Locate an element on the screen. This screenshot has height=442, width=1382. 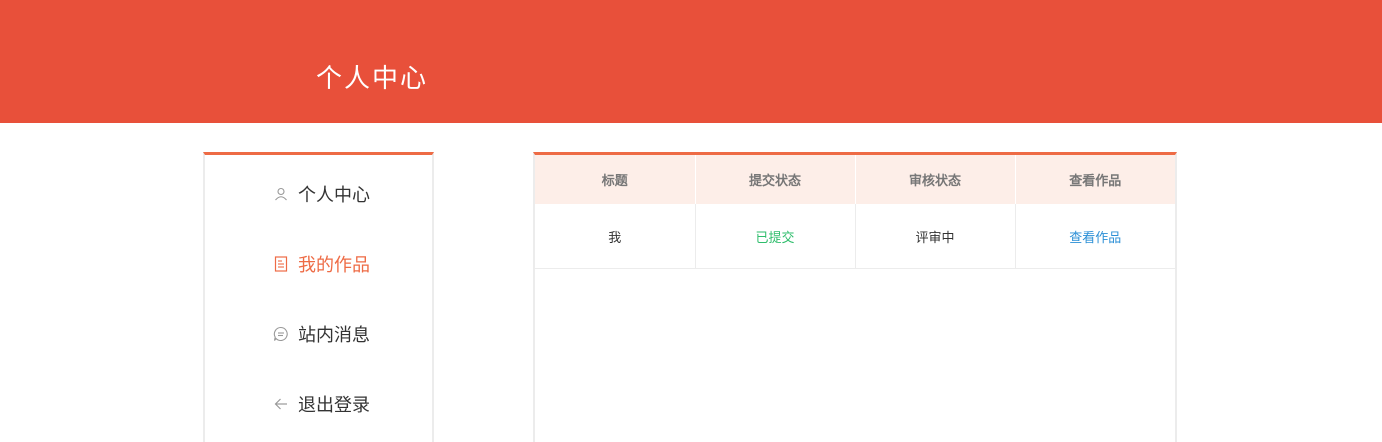
page-title: 个人中心 is located at coordinates (372, 79).